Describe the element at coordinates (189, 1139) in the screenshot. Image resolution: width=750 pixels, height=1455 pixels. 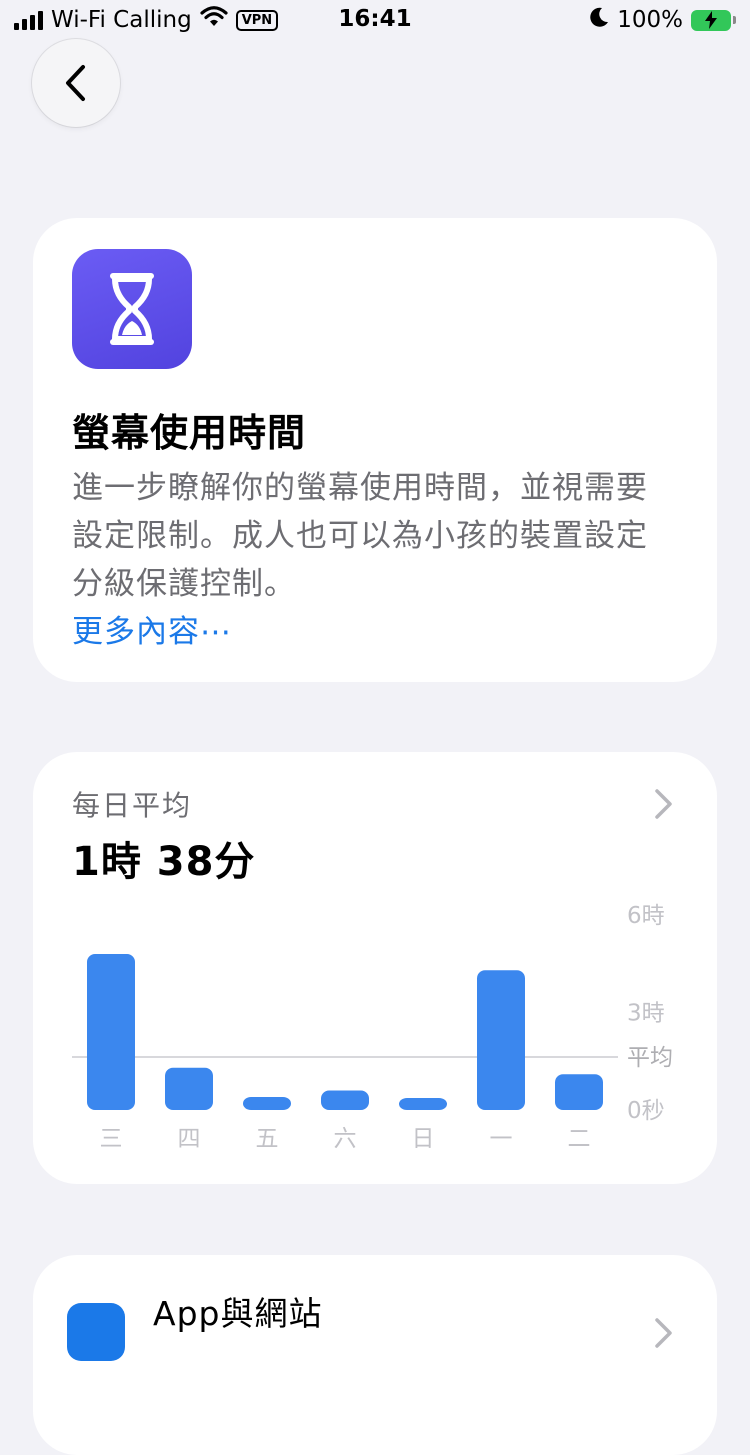
I see `day-label-1: 四` at that location.